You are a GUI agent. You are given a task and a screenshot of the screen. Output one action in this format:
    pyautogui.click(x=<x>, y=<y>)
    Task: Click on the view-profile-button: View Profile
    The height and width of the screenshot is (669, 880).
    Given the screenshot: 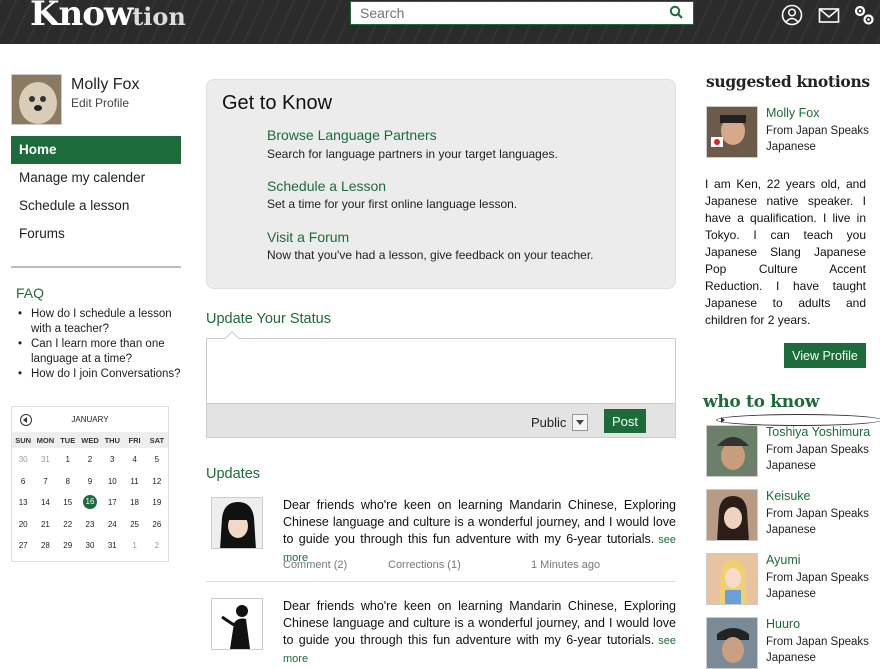 What is the action you would take?
    pyautogui.click(x=825, y=355)
    